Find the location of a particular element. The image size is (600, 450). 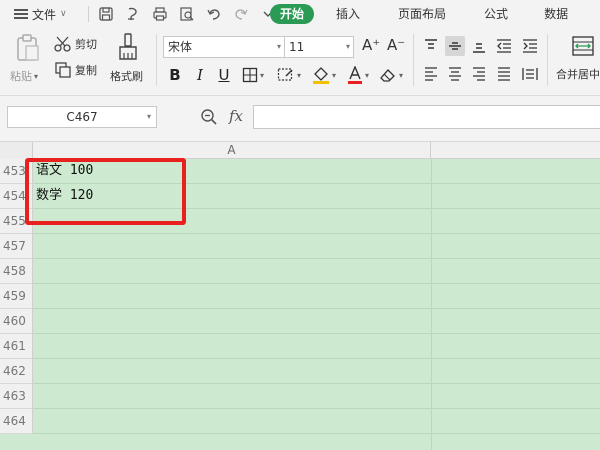

formula-bar: C467 ▾ fx is located at coordinates (300, 119).